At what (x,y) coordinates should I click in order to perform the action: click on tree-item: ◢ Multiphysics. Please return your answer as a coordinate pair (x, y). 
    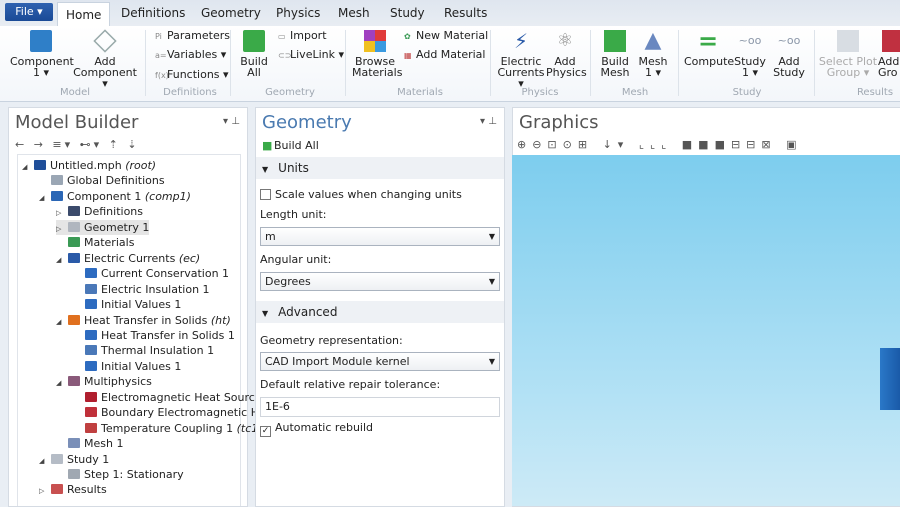
    Looking at the image, I should click on (104, 381).